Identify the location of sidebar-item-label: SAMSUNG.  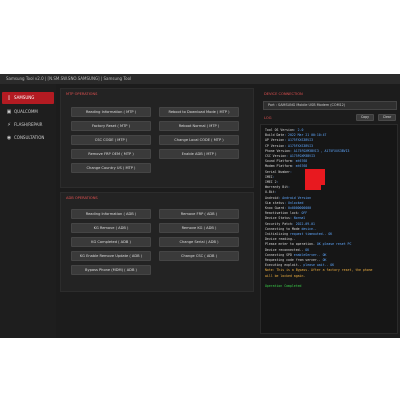
(24, 97).